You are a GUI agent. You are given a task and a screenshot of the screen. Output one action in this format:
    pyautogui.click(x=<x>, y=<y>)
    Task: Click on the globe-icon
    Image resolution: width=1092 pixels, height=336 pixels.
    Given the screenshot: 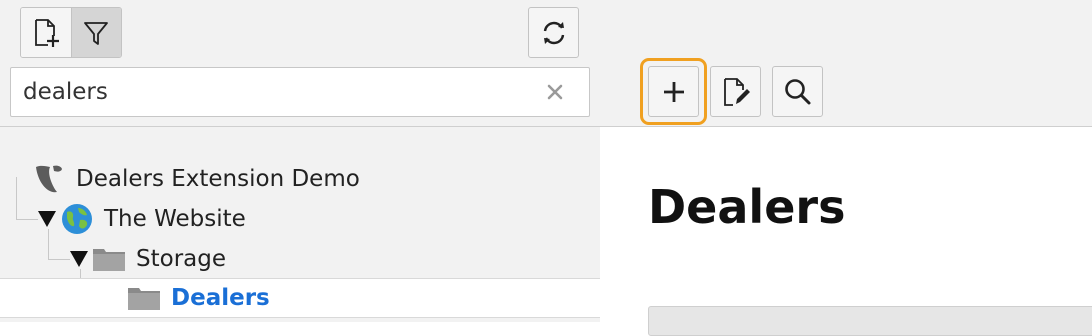 What is the action you would take?
    pyautogui.click(x=77, y=219)
    